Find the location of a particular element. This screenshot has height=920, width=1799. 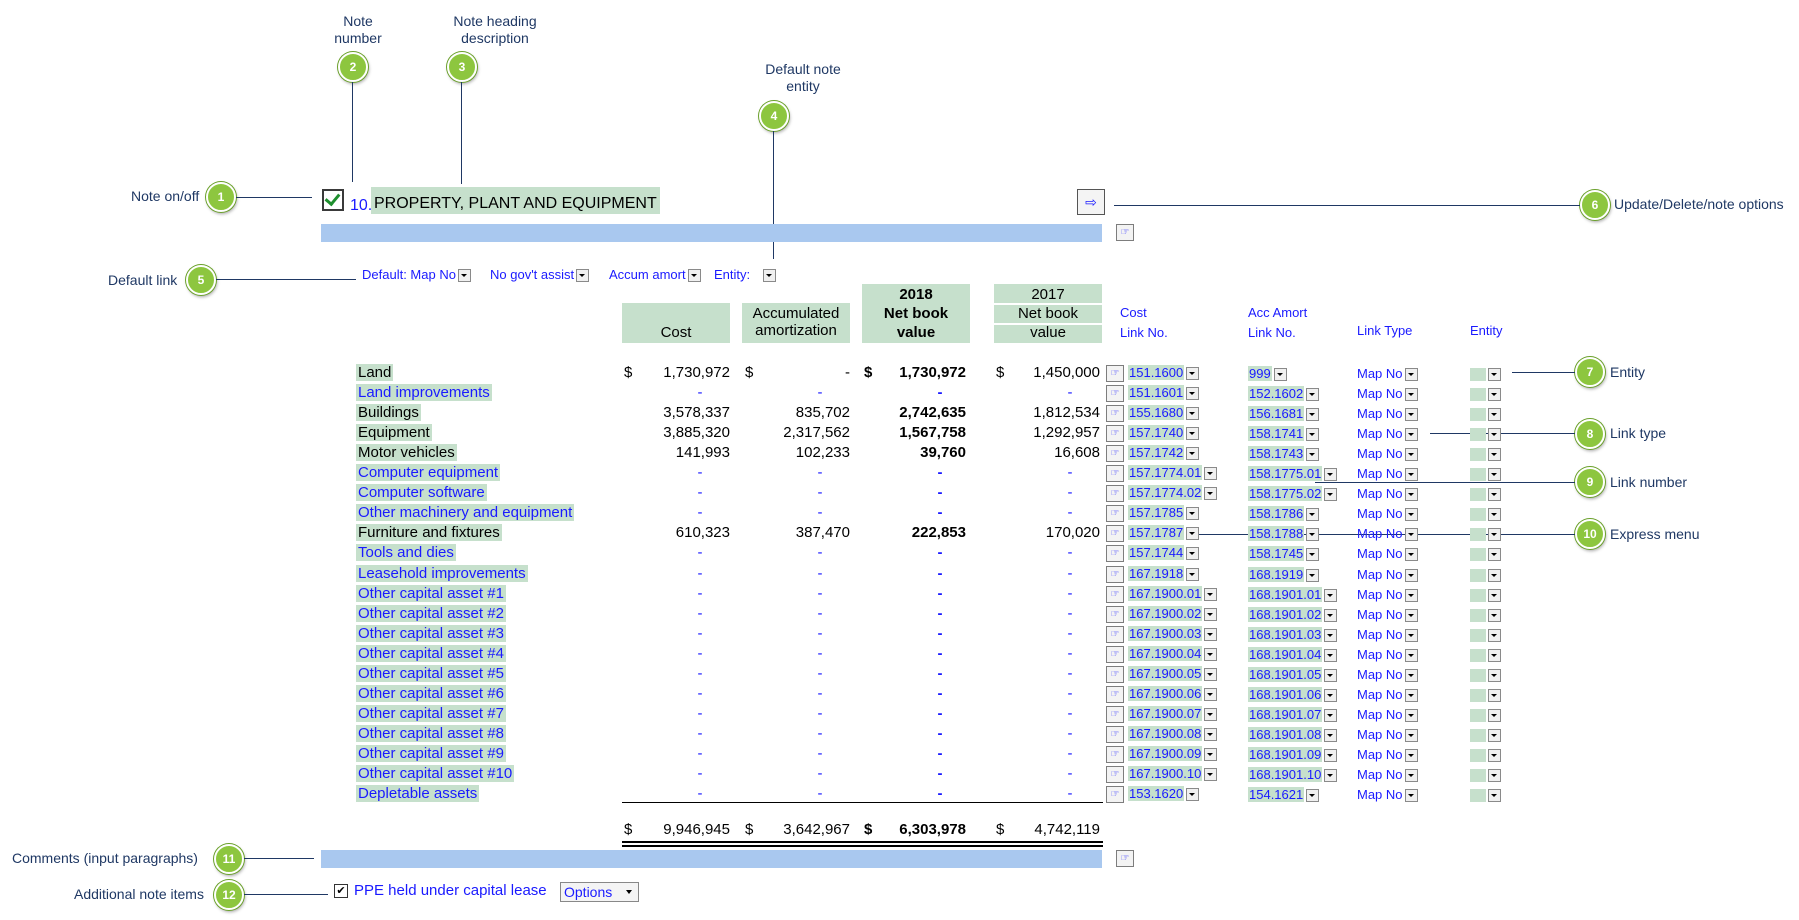

row-accum: 102,233 is located at coordinates (805, 452).